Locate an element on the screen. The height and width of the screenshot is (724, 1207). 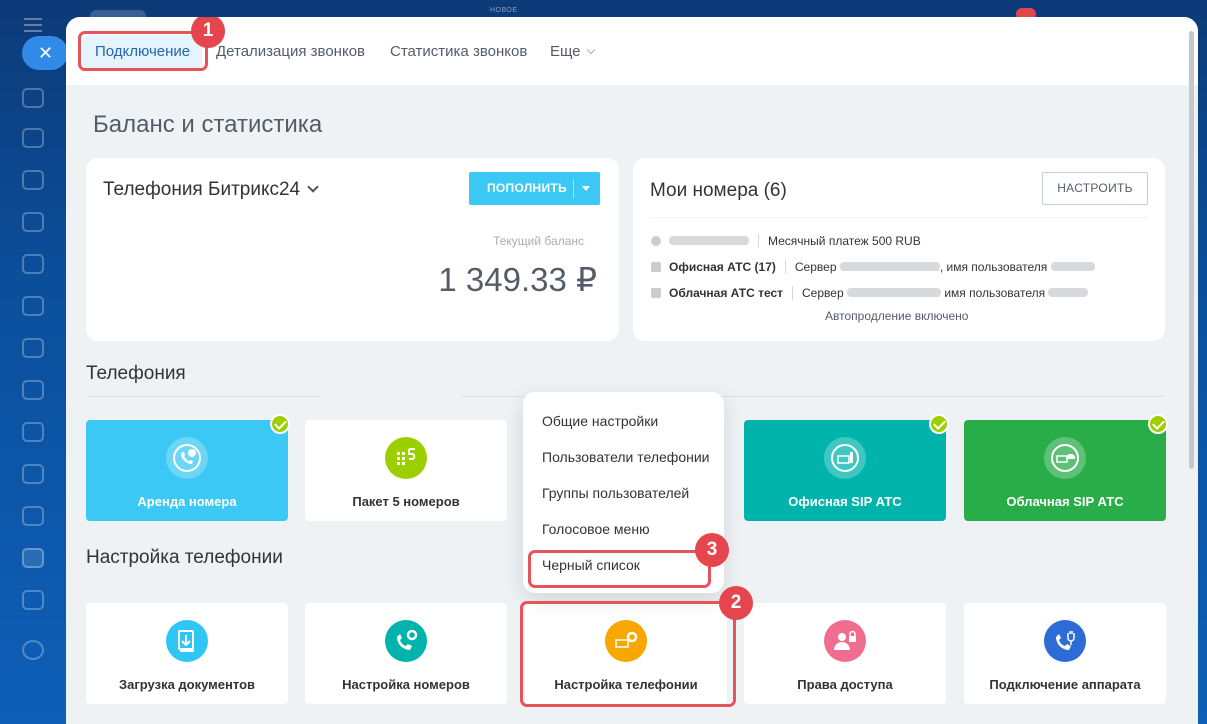
tile-office-sip-pbx: Офисная SIP АТС is located at coordinates (845, 470).